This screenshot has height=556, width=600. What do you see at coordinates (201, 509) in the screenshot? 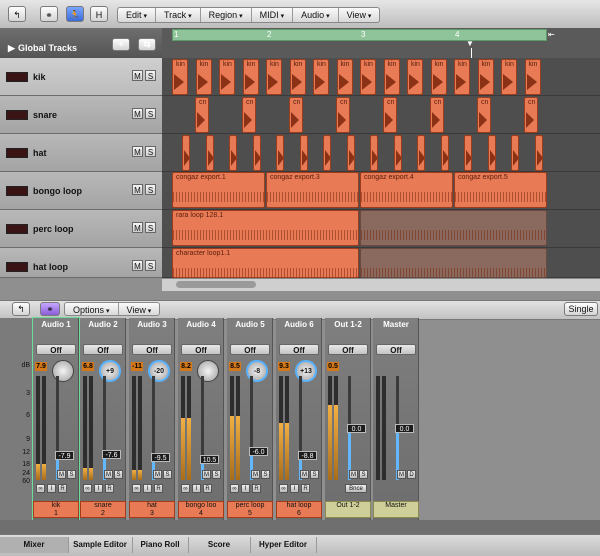
I see `channel-label: bongo loo 4` at bounding box center [201, 509].